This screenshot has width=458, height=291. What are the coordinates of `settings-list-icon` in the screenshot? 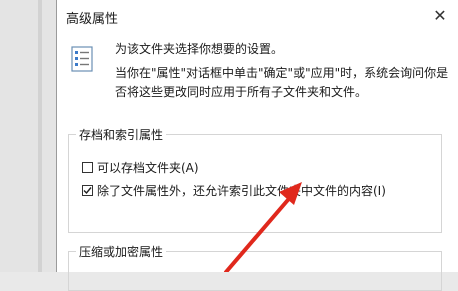 It's located at (82, 59).